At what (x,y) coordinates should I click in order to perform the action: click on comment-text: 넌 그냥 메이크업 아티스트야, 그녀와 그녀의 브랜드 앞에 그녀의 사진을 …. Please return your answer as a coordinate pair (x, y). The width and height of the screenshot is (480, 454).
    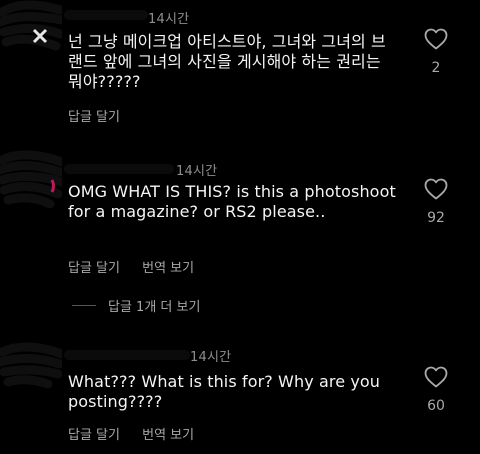
    Looking at the image, I should click on (227, 61).